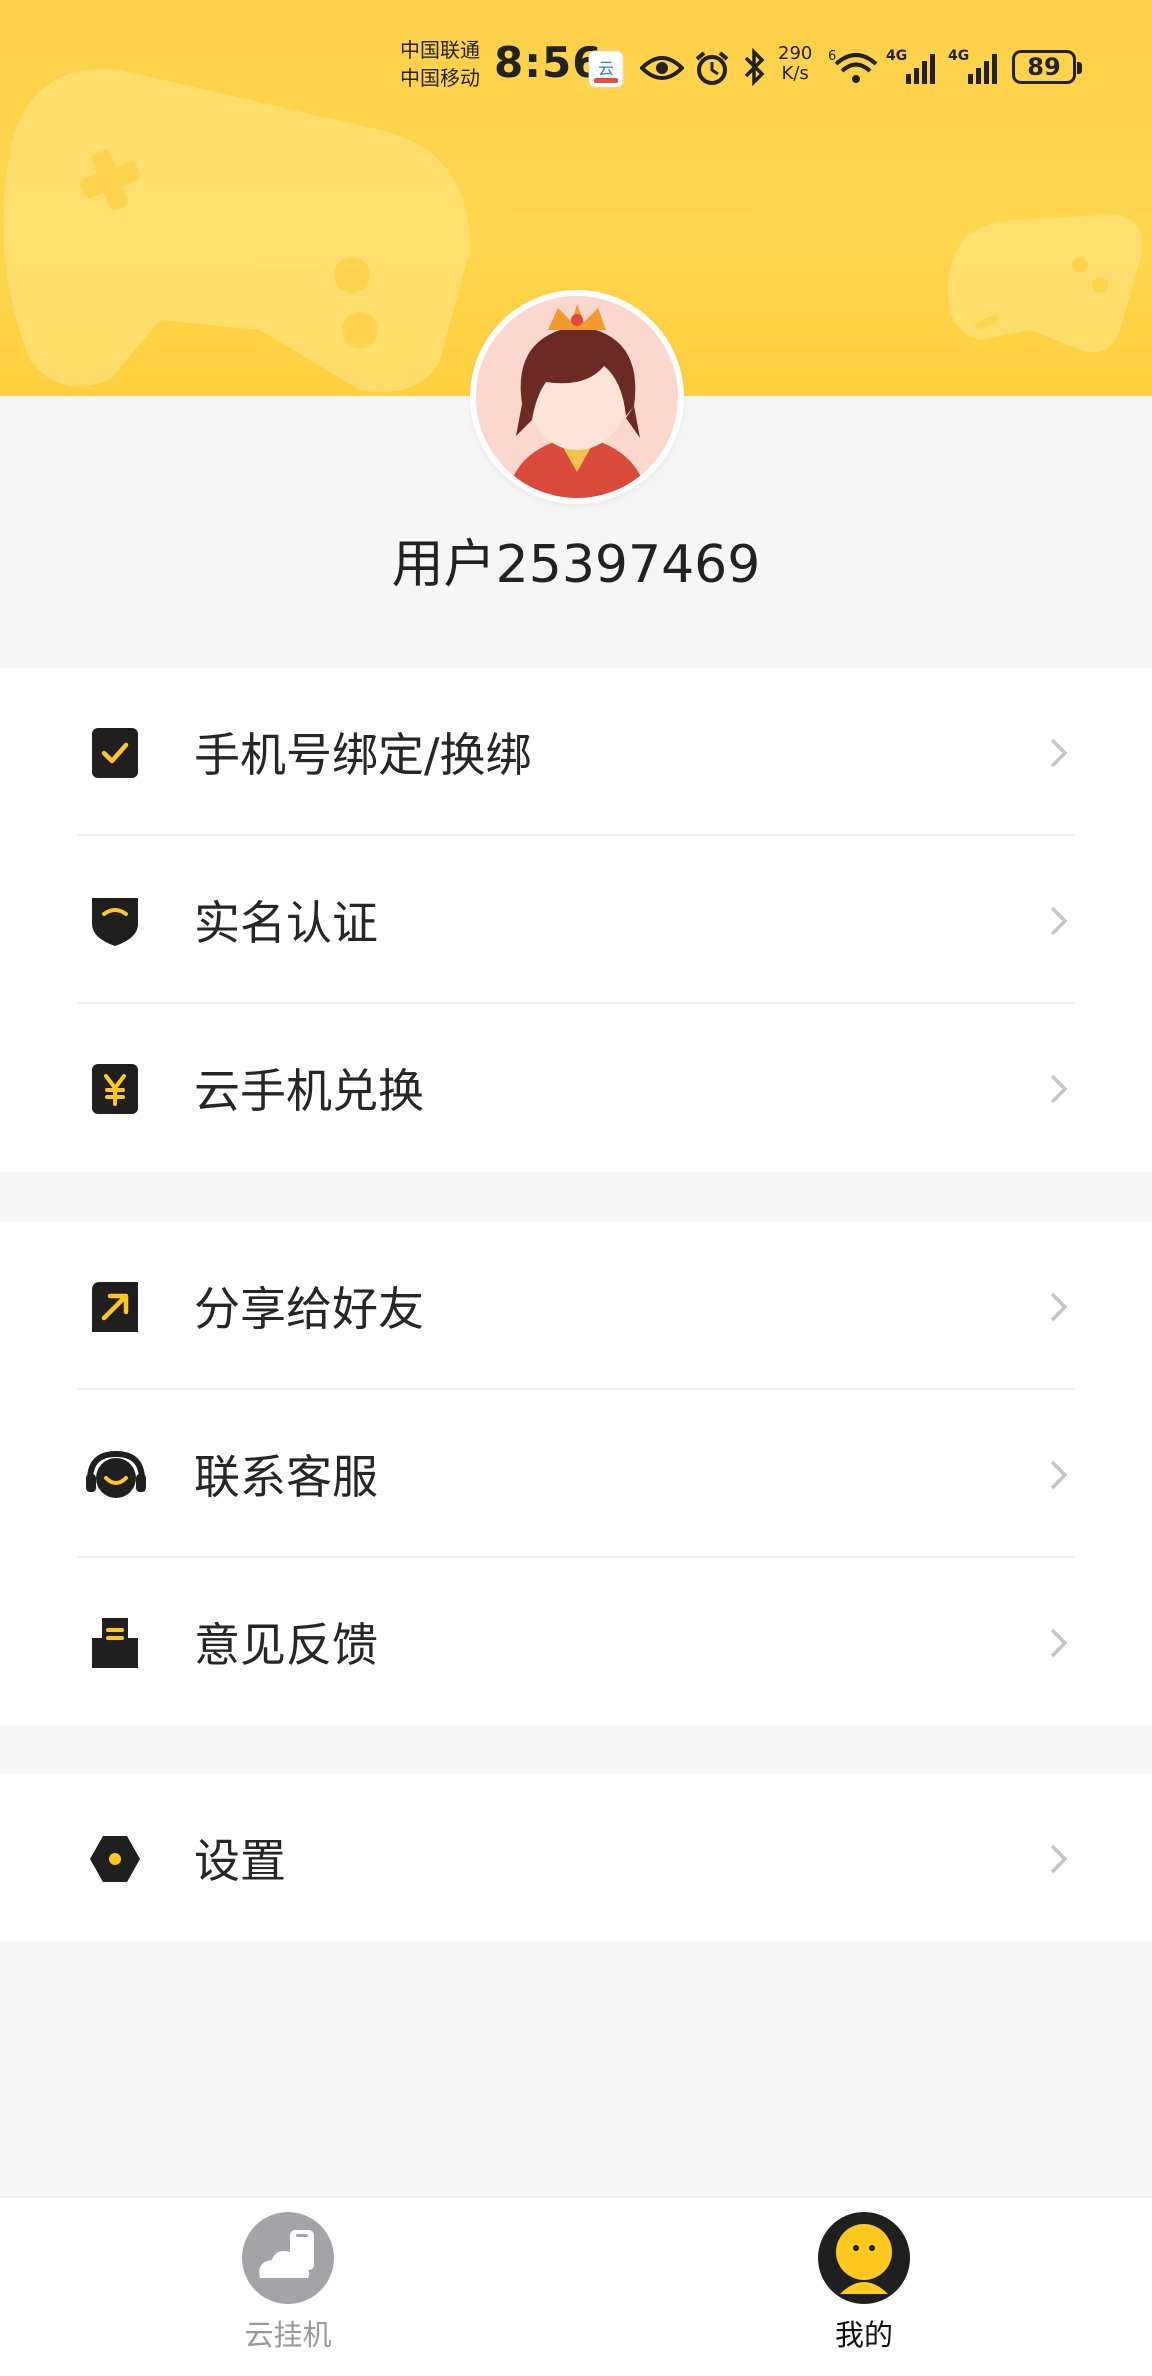 The height and width of the screenshot is (2376, 1152). What do you see at coordinates (116, 1474) in the screenshot?
I see `headset-icon` at bounding box center [116, 1474].